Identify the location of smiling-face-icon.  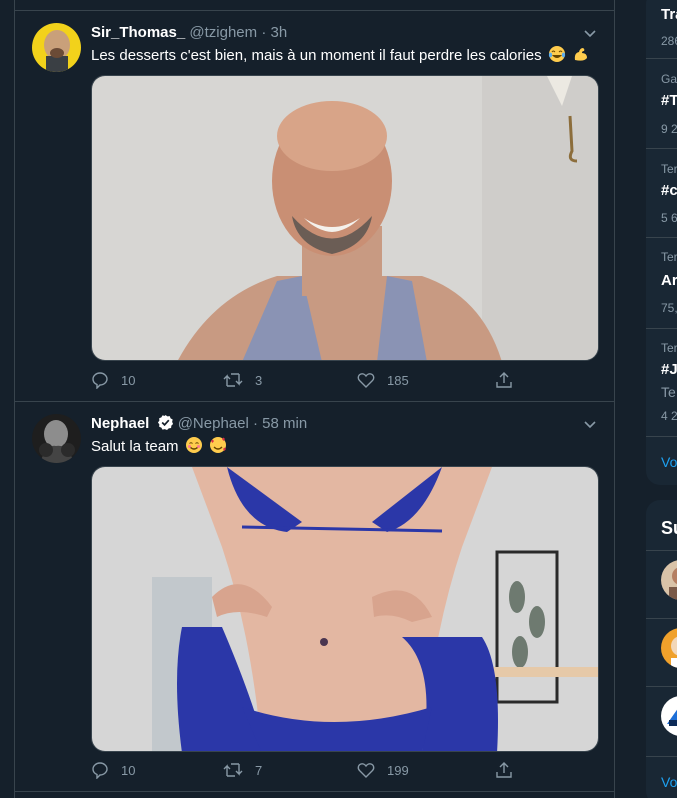
(194, 448).